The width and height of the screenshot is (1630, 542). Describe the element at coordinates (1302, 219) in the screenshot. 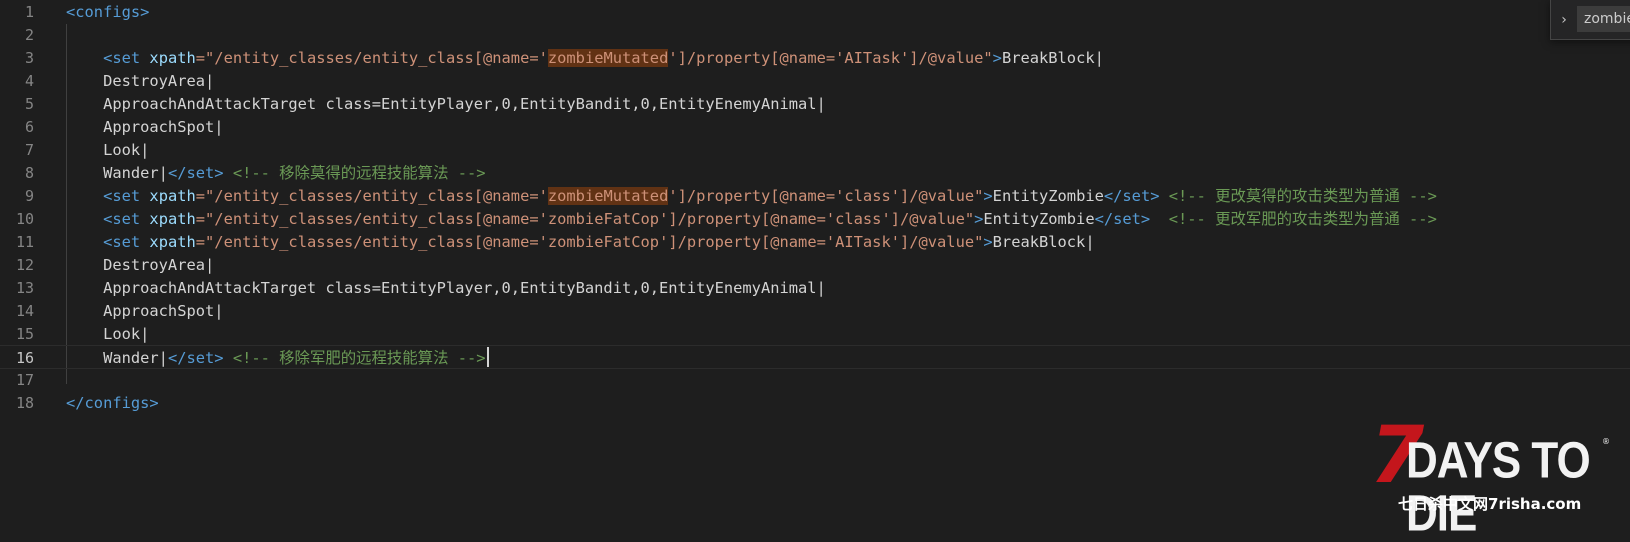

I see `code-token: <!-- 更改军肥的攻击类型为普通 -->` at that location.